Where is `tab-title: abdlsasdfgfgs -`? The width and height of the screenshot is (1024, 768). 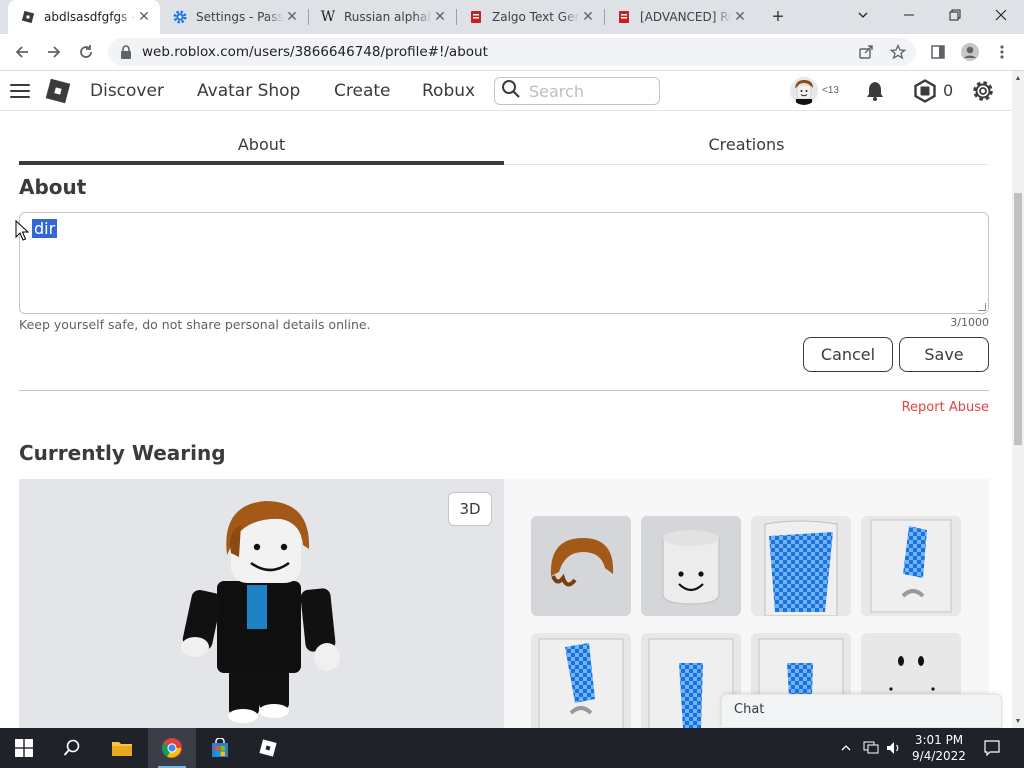
tab-title: abdlsasdfgfgs - is located at coordinates (90, 17).